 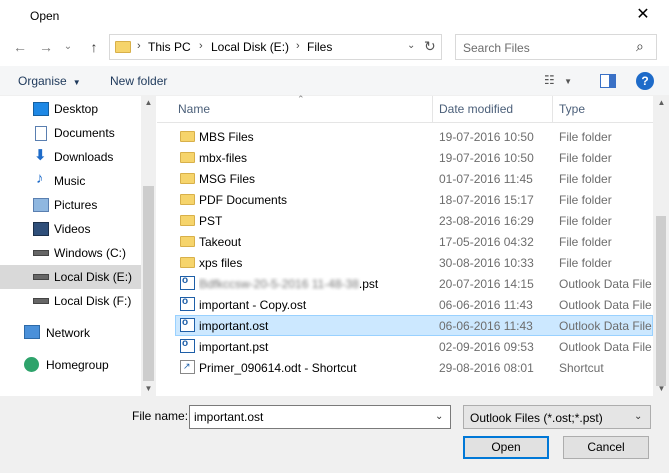 What do you see at coordinates (76, 82) in the screenshot?
I see `dropdown-arrow-icon: ▼` at bounding box center [76, 82].